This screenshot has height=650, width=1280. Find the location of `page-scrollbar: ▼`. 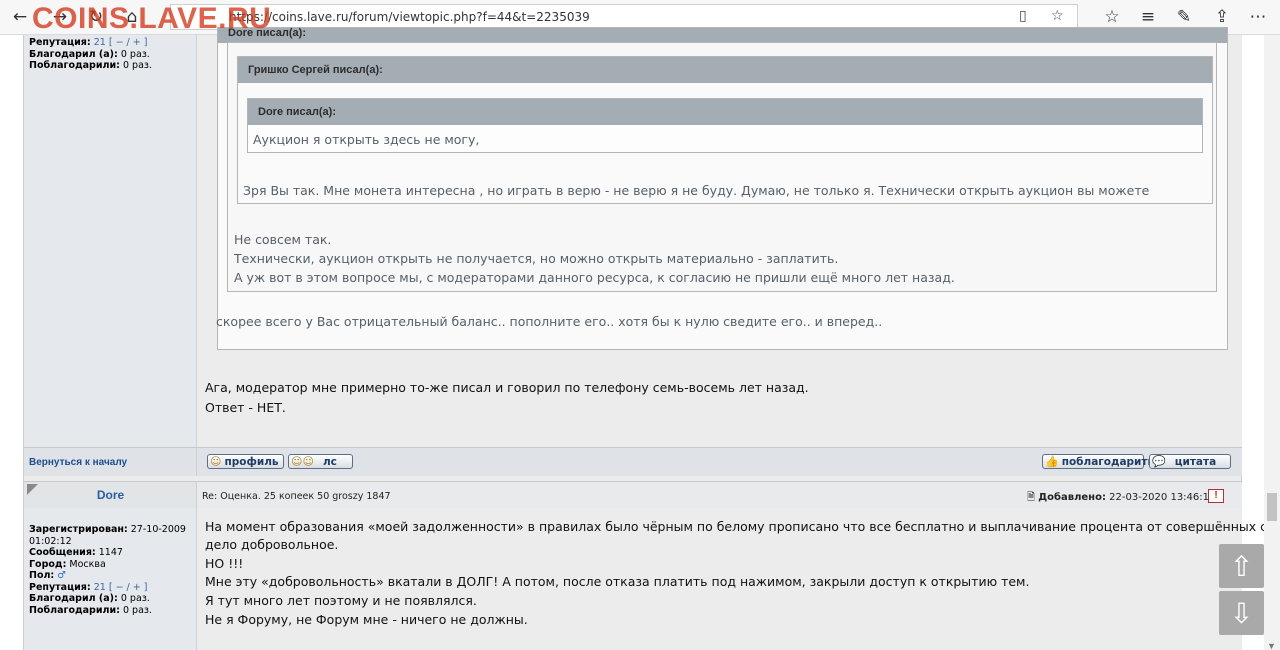

page-scrollbar: ▼ is located at coordinates (1272, 342).